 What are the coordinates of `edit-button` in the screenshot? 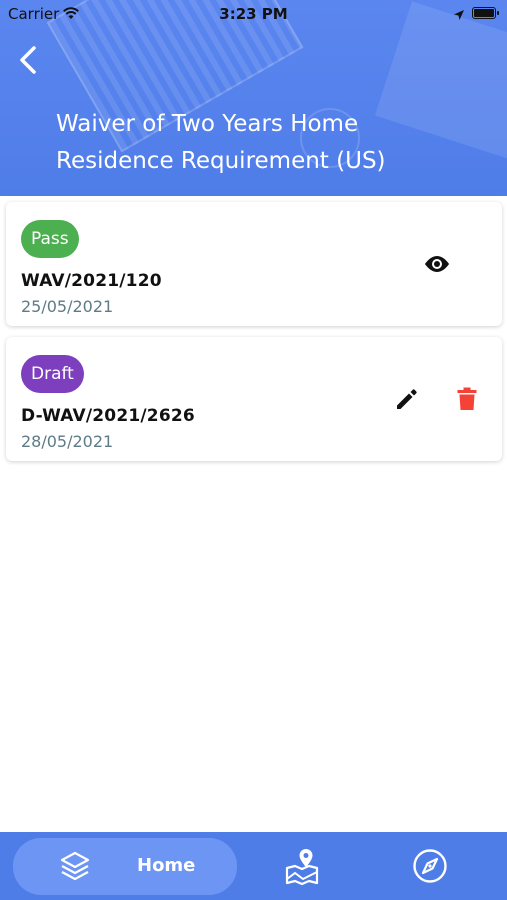 It's located at (407, 399).